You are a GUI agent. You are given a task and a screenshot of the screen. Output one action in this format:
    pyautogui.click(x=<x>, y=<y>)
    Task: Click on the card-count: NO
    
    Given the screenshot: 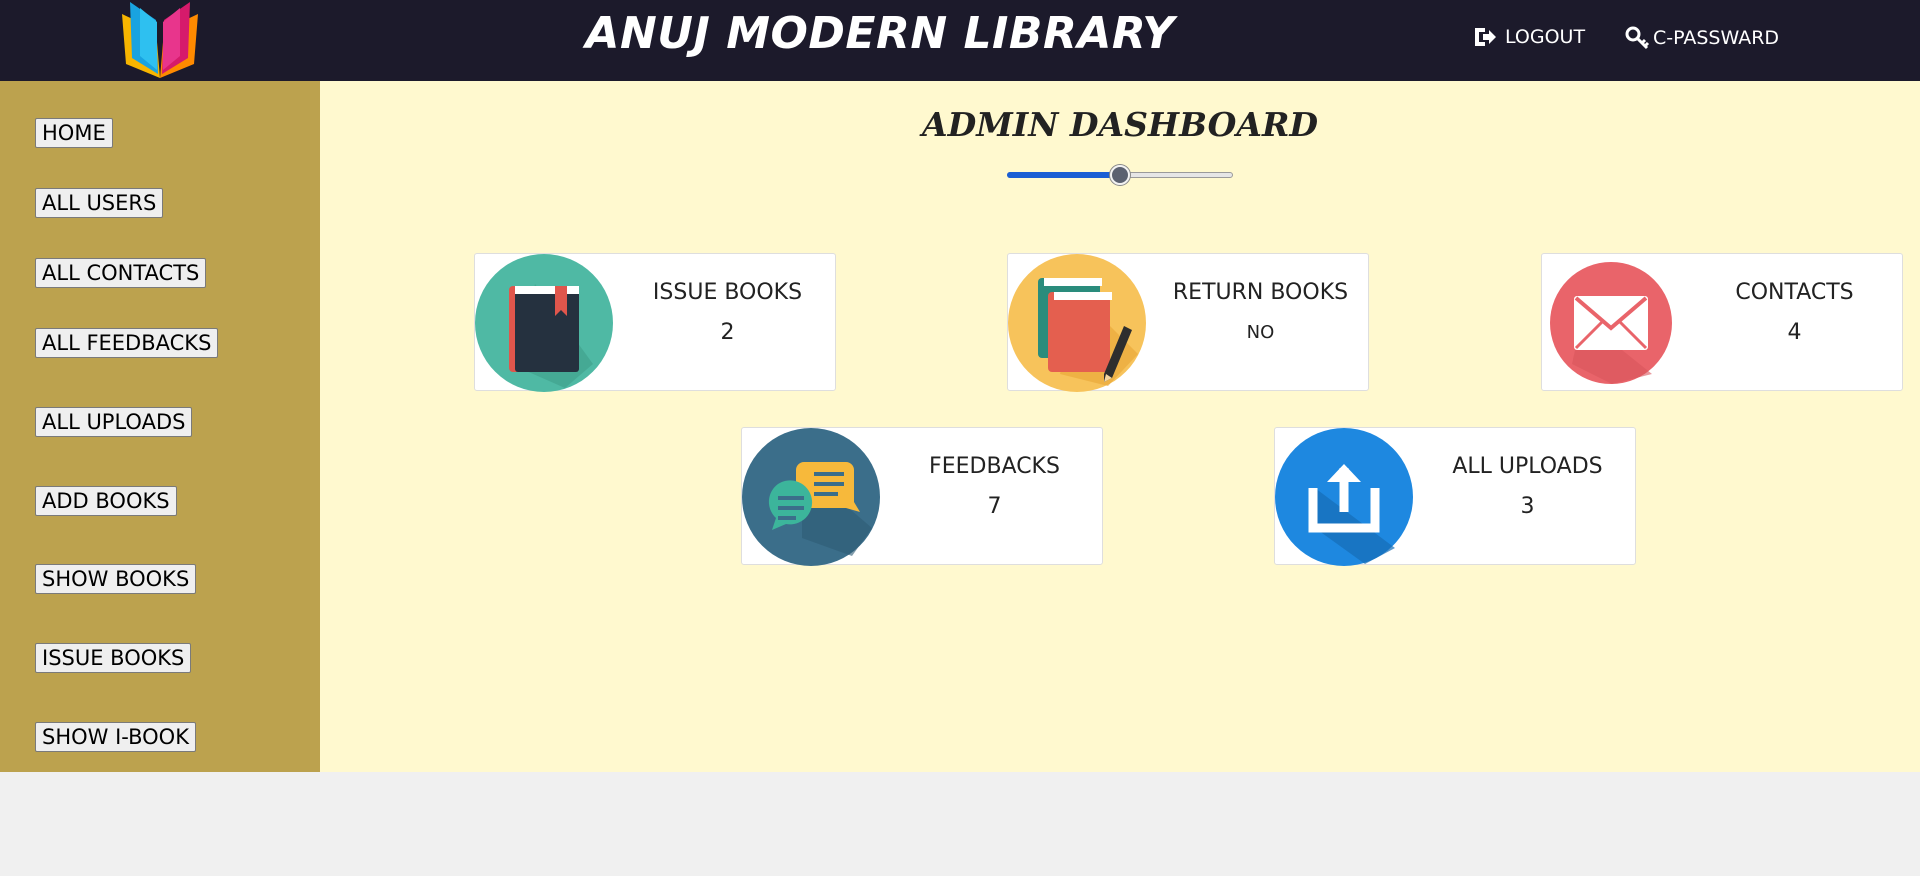 What is the action you would take?
    pyautogui.click(x=1260, y=332)
    